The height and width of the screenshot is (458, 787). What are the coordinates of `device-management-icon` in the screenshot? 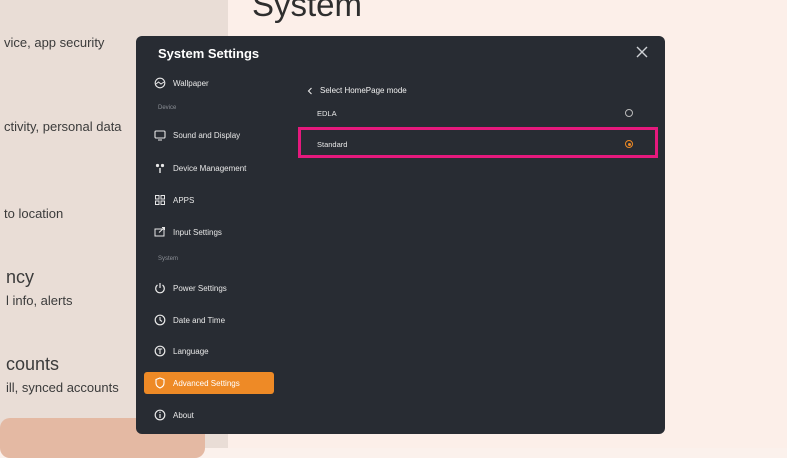 It's located at (160, 168).